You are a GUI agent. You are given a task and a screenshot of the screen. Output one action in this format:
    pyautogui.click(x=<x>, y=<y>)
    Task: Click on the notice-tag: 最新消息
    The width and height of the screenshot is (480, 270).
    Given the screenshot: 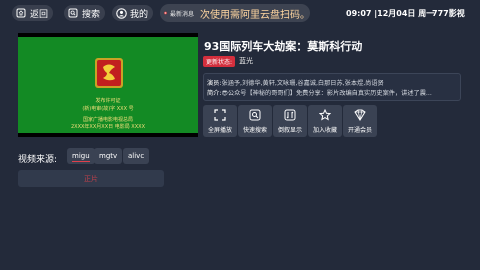 What is the action you would take?
    pyautogui.click(x=181, y=14)
    